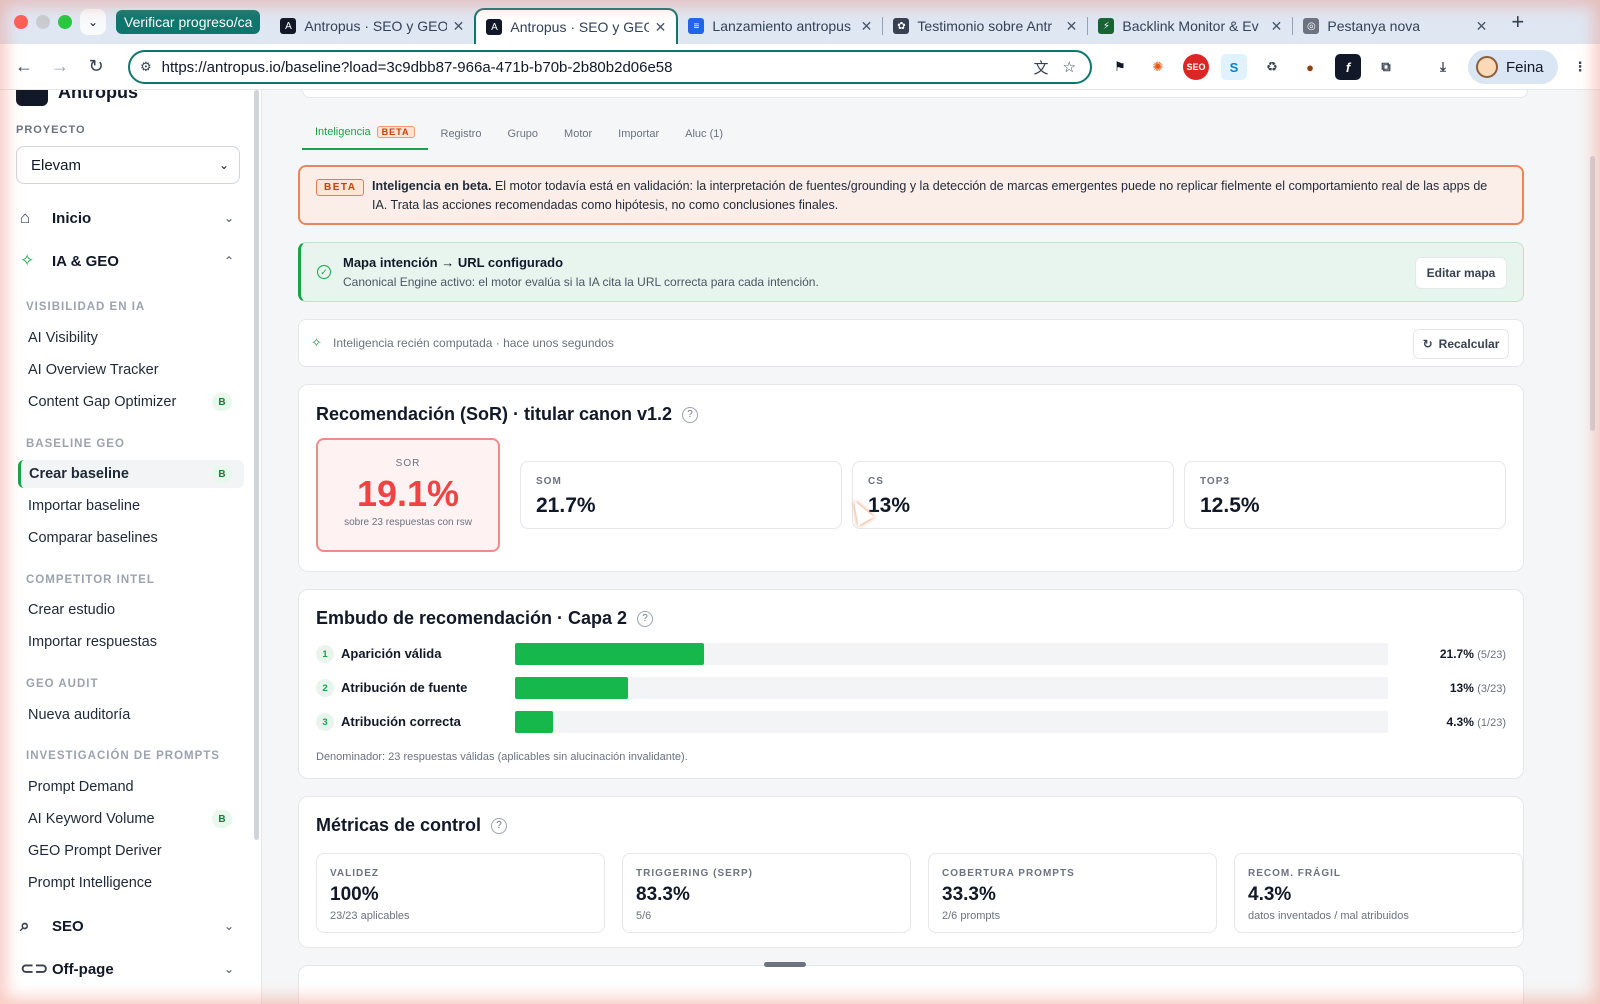  I want to click on sidebar-item-importar-baseline: Importar baseline, so click(131, 506).